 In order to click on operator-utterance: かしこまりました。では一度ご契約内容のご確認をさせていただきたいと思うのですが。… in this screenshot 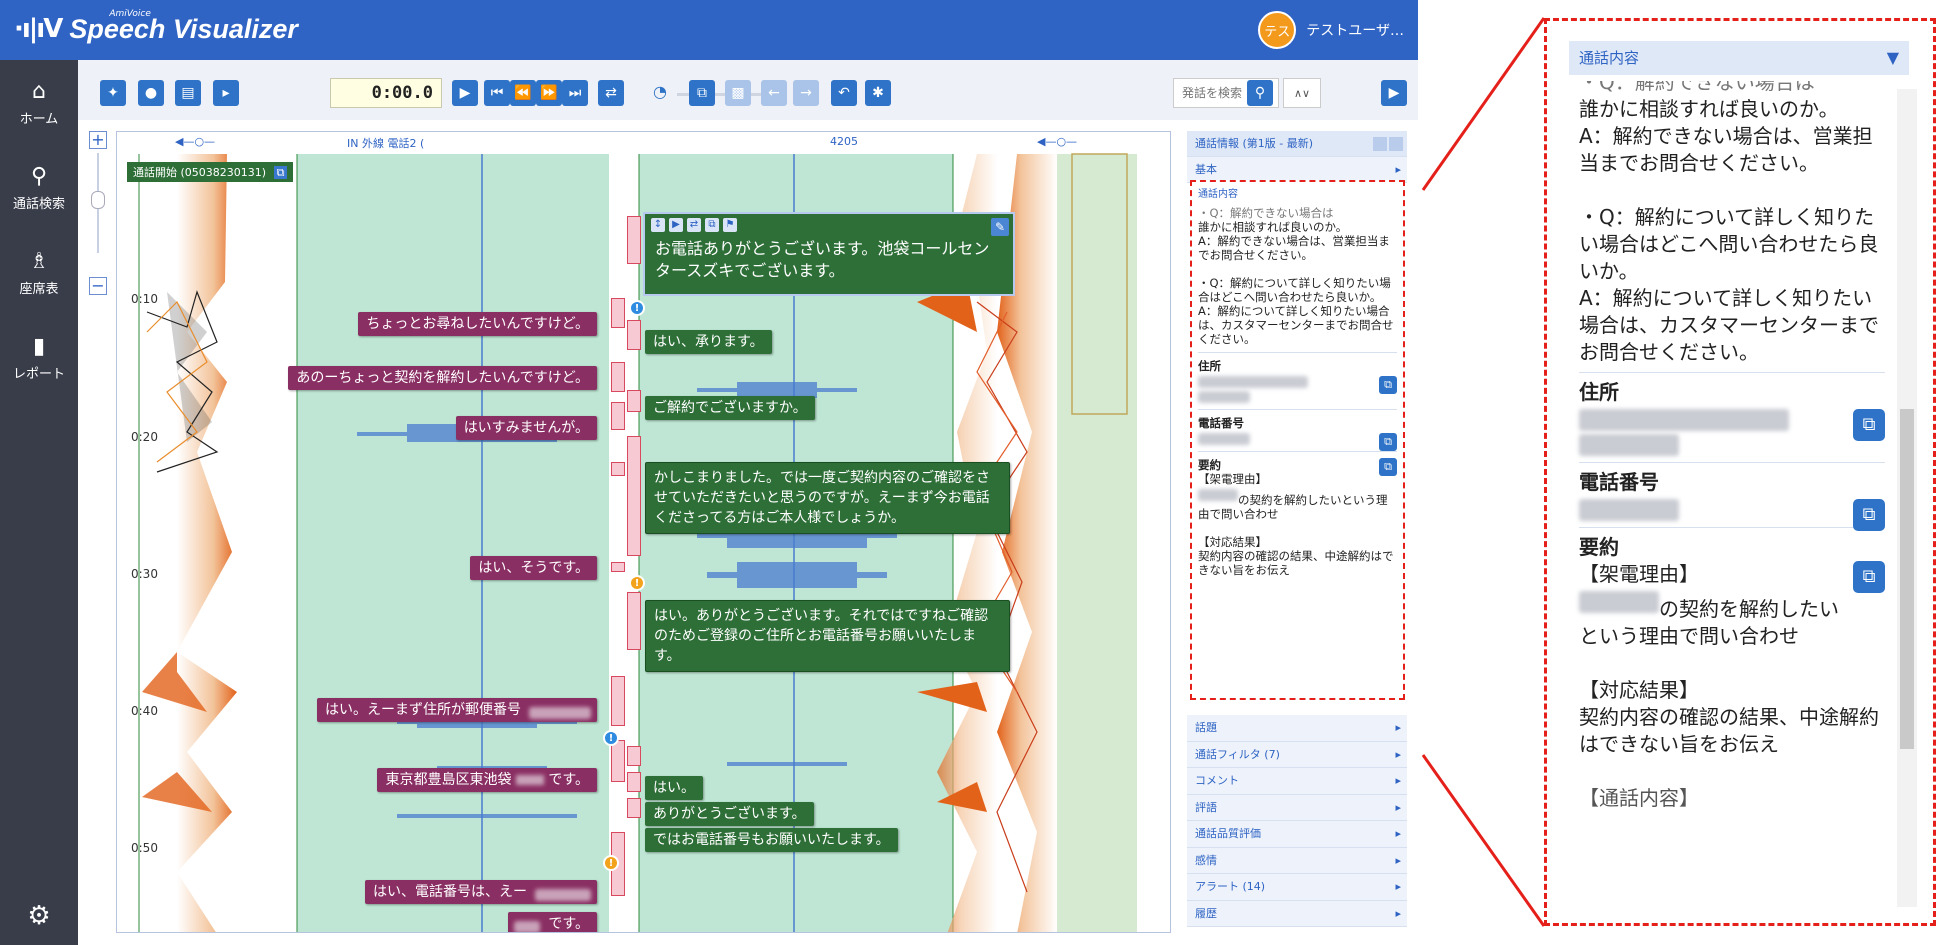, I will do `click(827, 498)`.